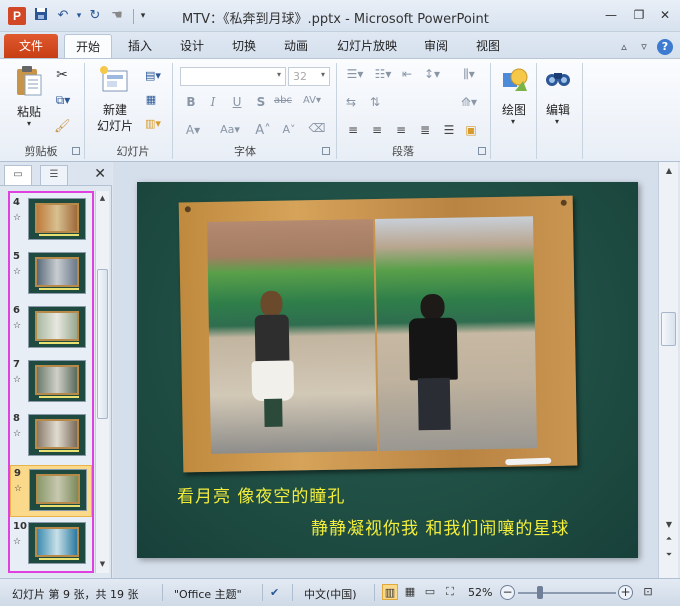  Describe the element at coordinates (76, 151) in the screenshot. I see `clipboard-launcher-icon` at that location.